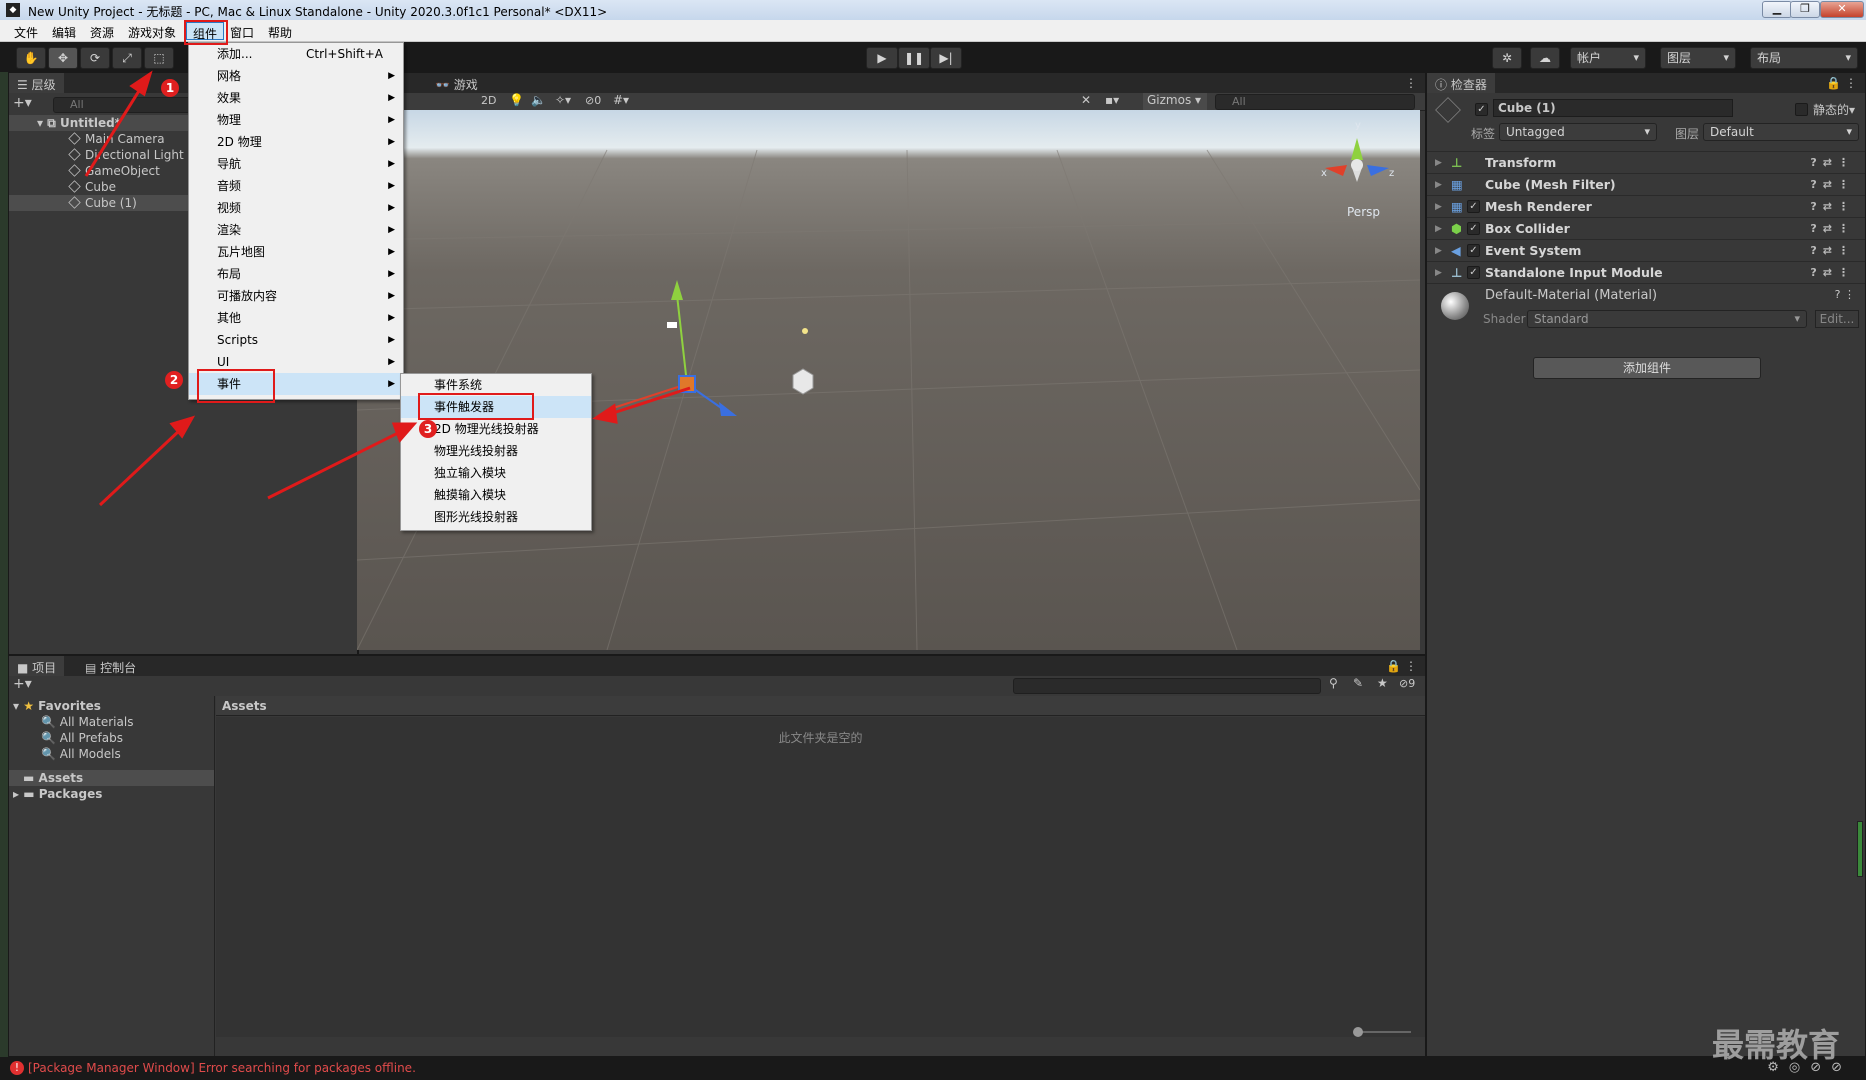 This screenshot has height=1080, width=1866. What do you see at coordinates (1461, 83) in the screenshot?
I see `tab-inspector: ⓘ 检查器` at bounding box center [1461, 83].